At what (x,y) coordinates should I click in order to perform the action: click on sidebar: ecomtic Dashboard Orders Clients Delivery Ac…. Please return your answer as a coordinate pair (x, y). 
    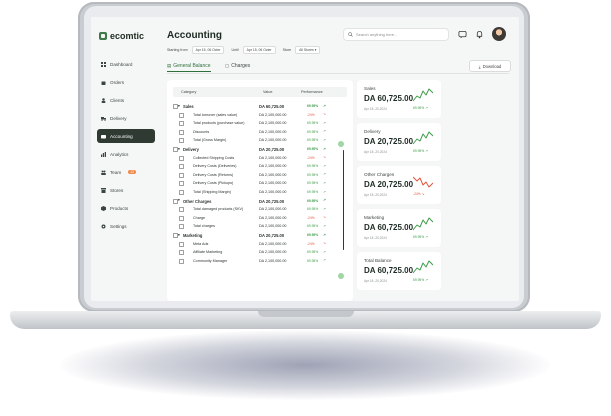
    Looking at the image, I should click on (123, 159).